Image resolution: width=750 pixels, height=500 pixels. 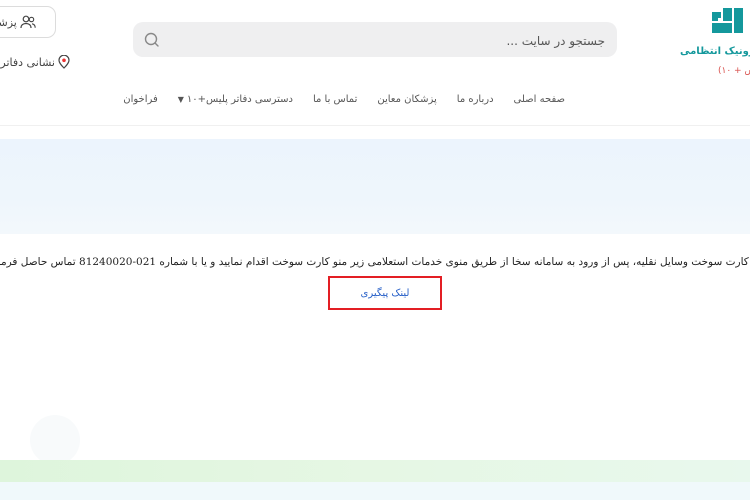 I want to click on header-divider, so click(x=375, y=125).